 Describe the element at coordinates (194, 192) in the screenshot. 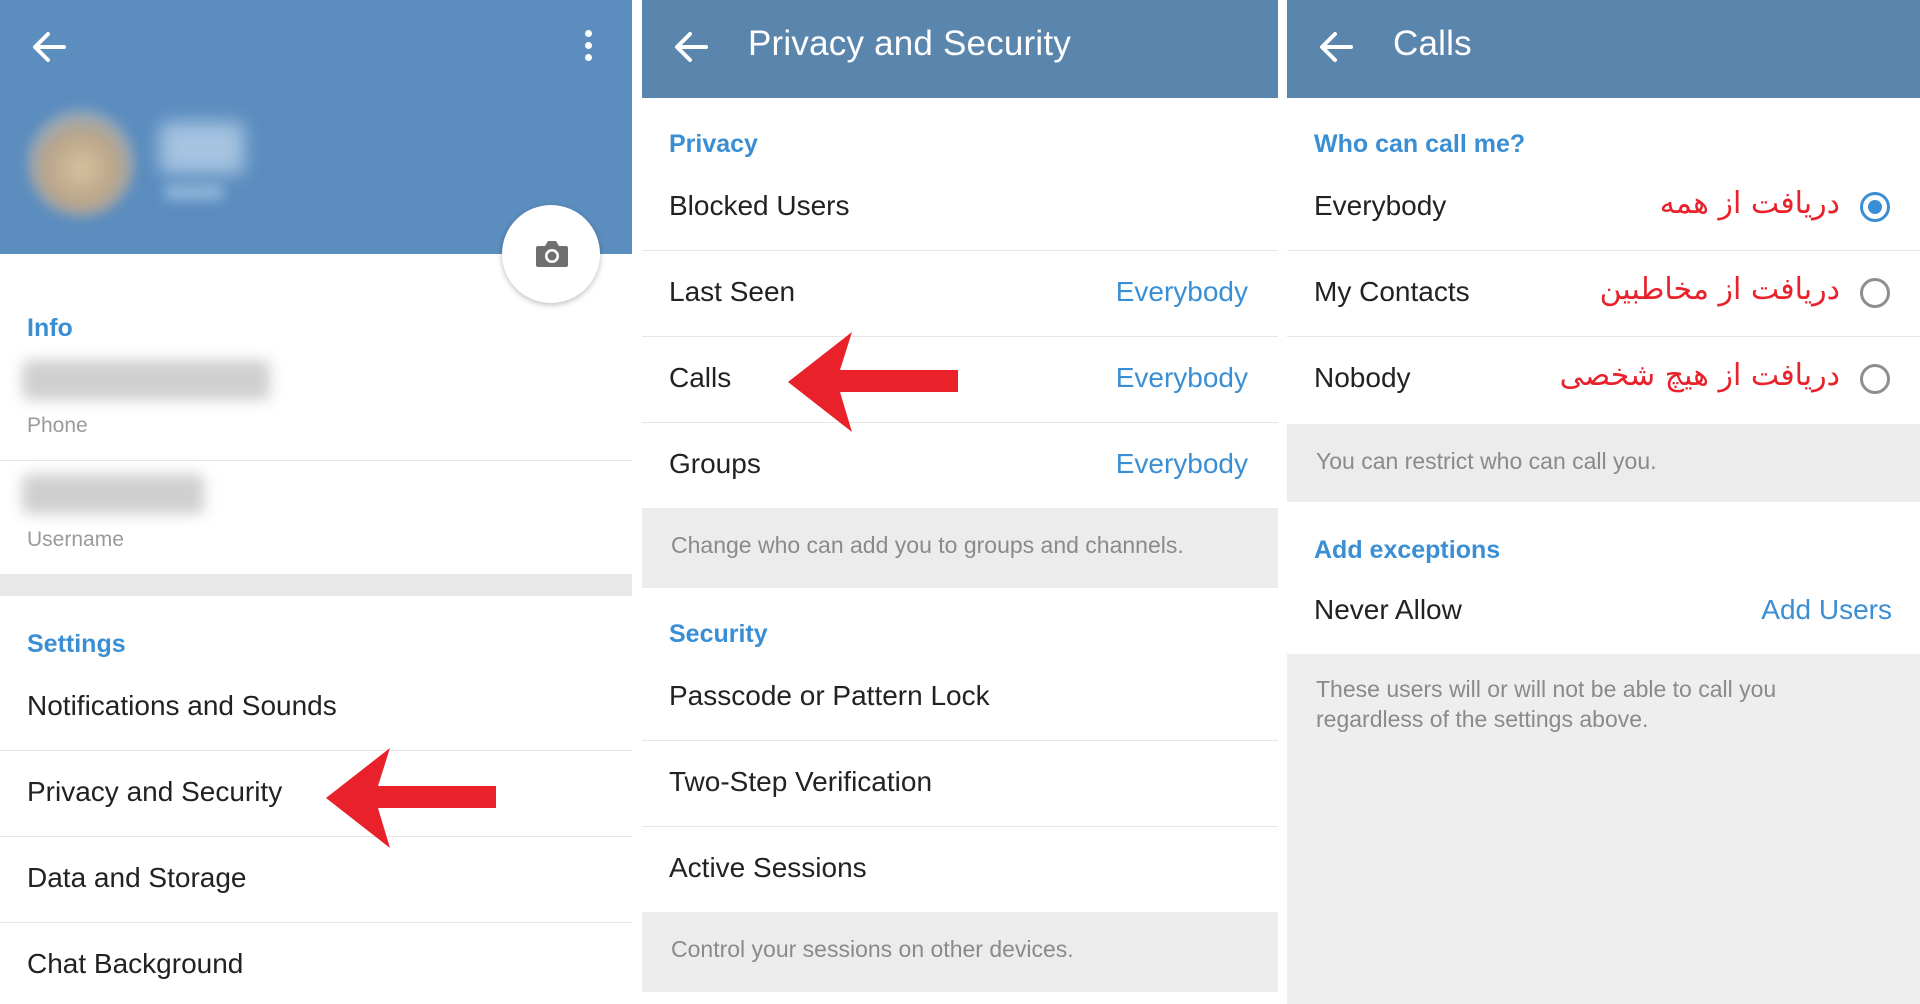

I see `profile-status-blurred` at that location.